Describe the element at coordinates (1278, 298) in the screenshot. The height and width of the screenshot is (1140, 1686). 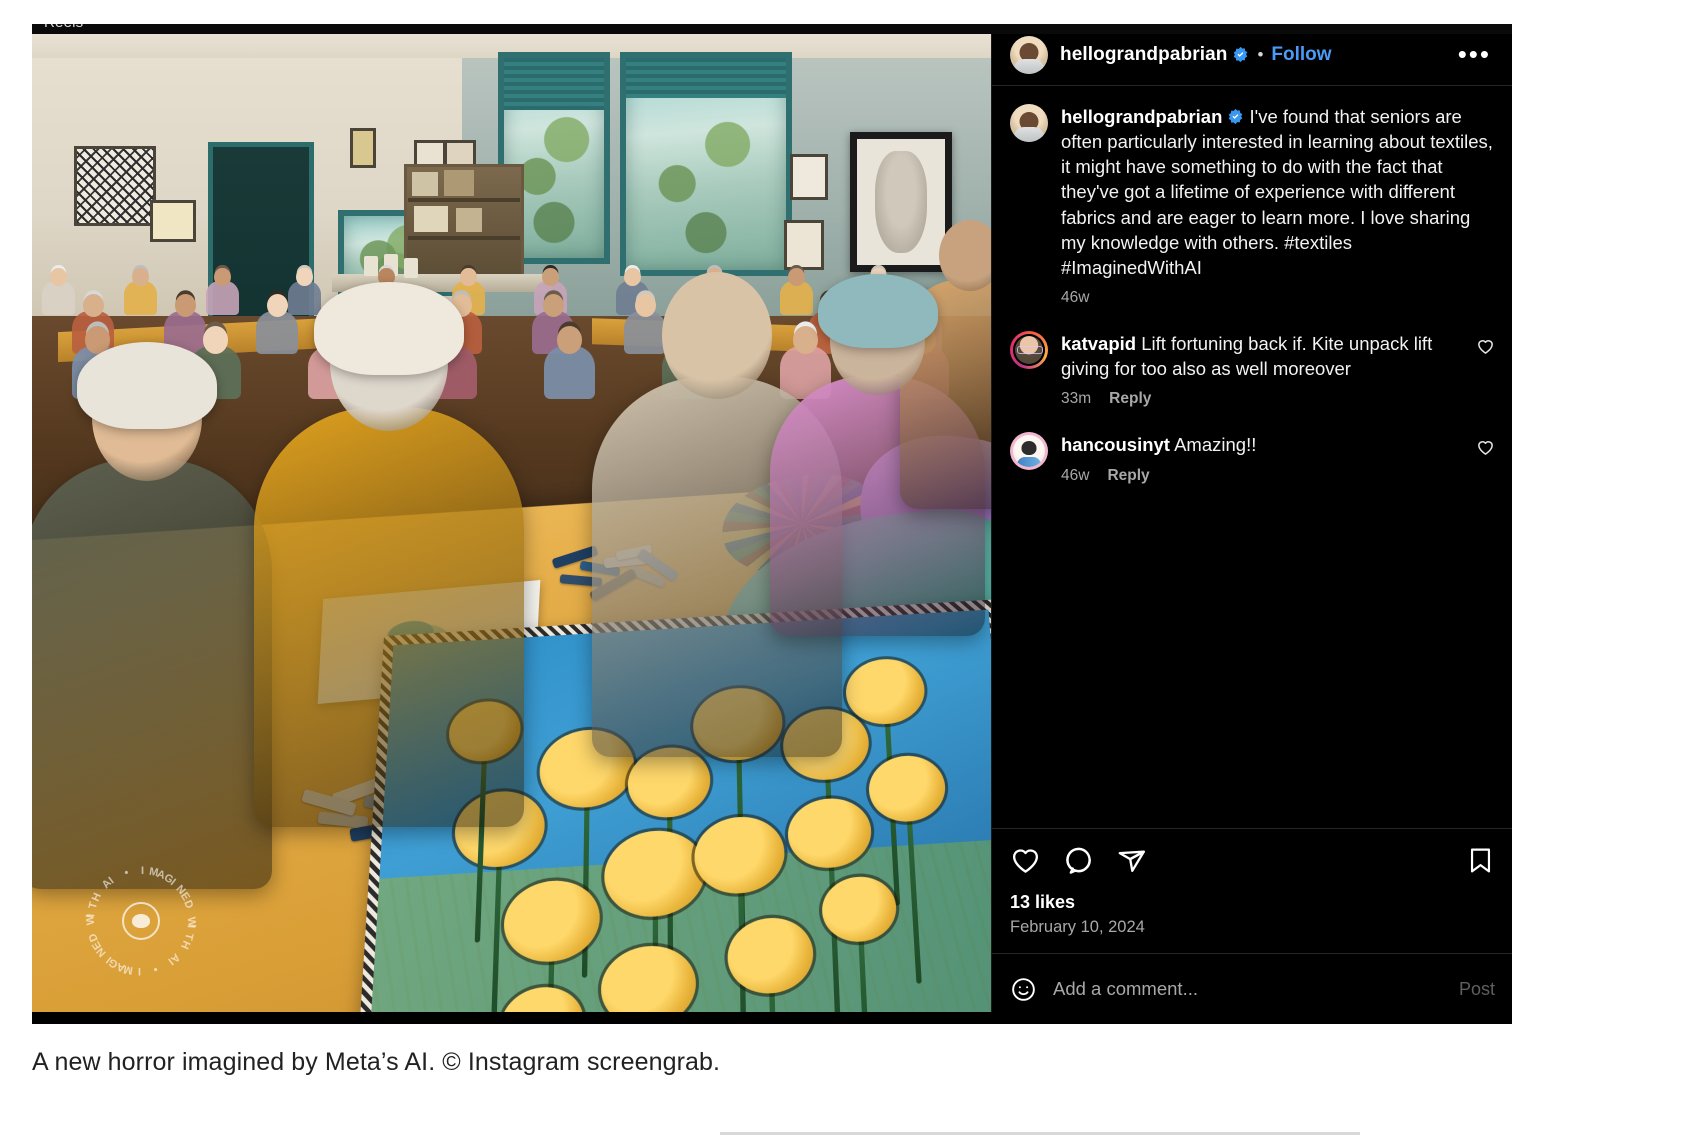
I see `caption-meta: 46w` at that location.